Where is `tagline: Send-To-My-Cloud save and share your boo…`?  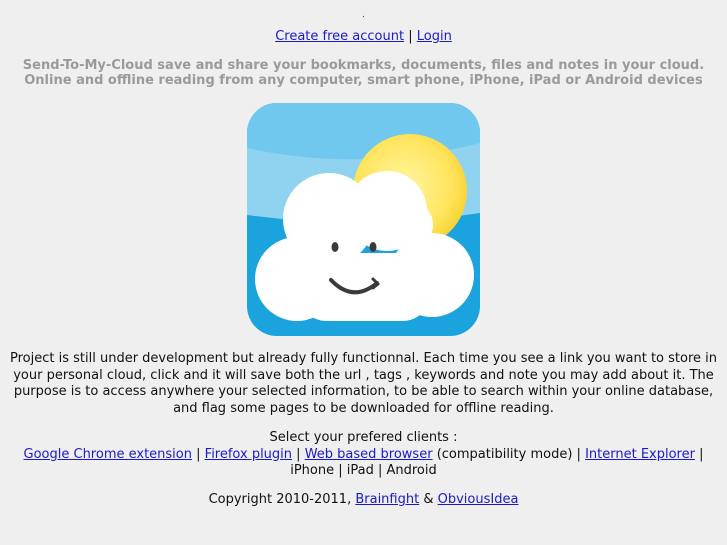 tagline: Send-To-My-Cloud save and share your boo… is located at coordinates (363, 73).